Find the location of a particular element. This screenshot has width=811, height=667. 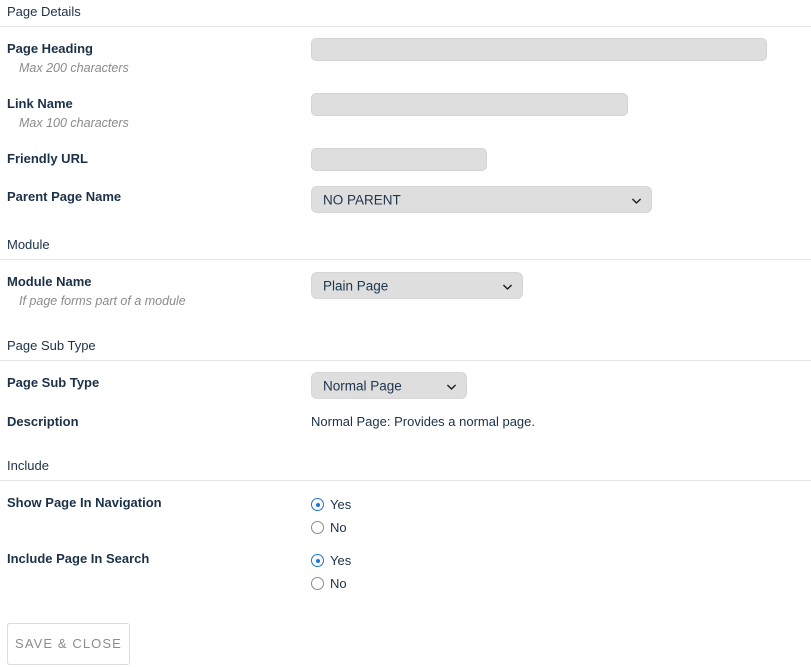

page-sub-type-selected-value: Normal Page is located at coordinates (362, 385).